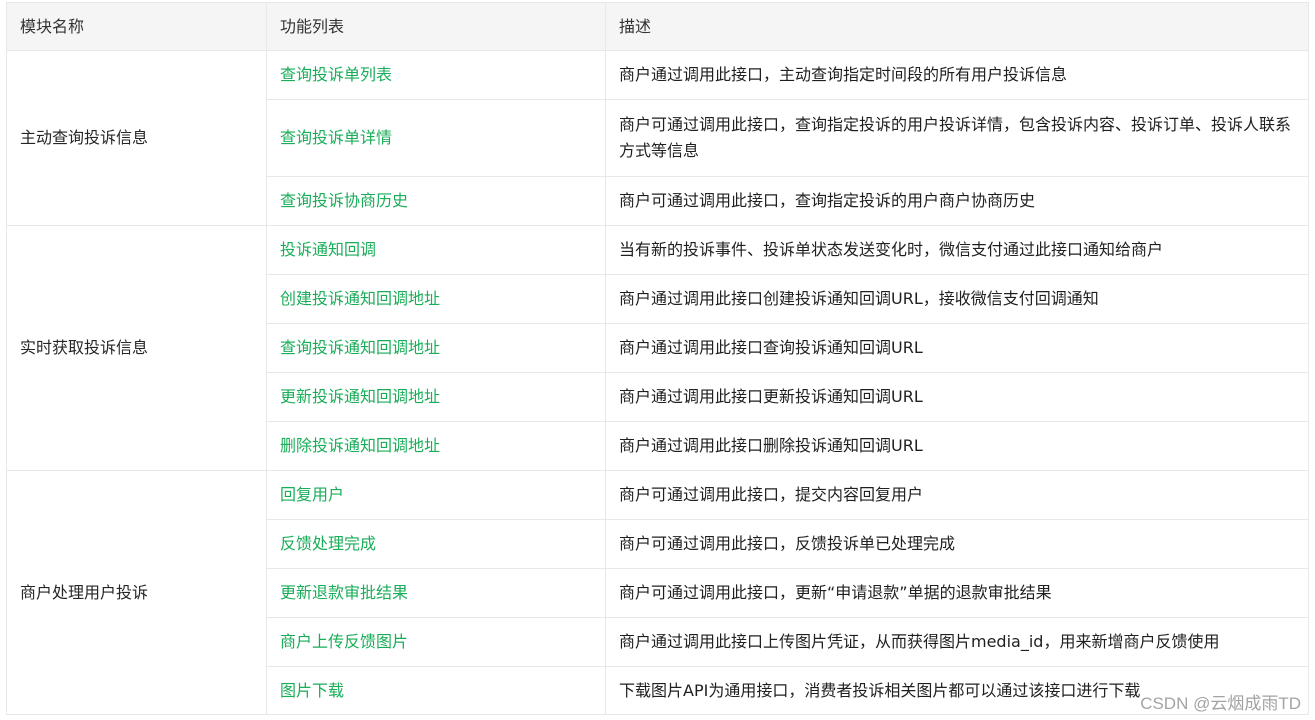 The height and width of the screenshot is (720, 1315). What do you see at coordinates (436, 75) in the screenshot?
I see `function-cell: 查询投诉单列表` at bounding box center [436, 75].